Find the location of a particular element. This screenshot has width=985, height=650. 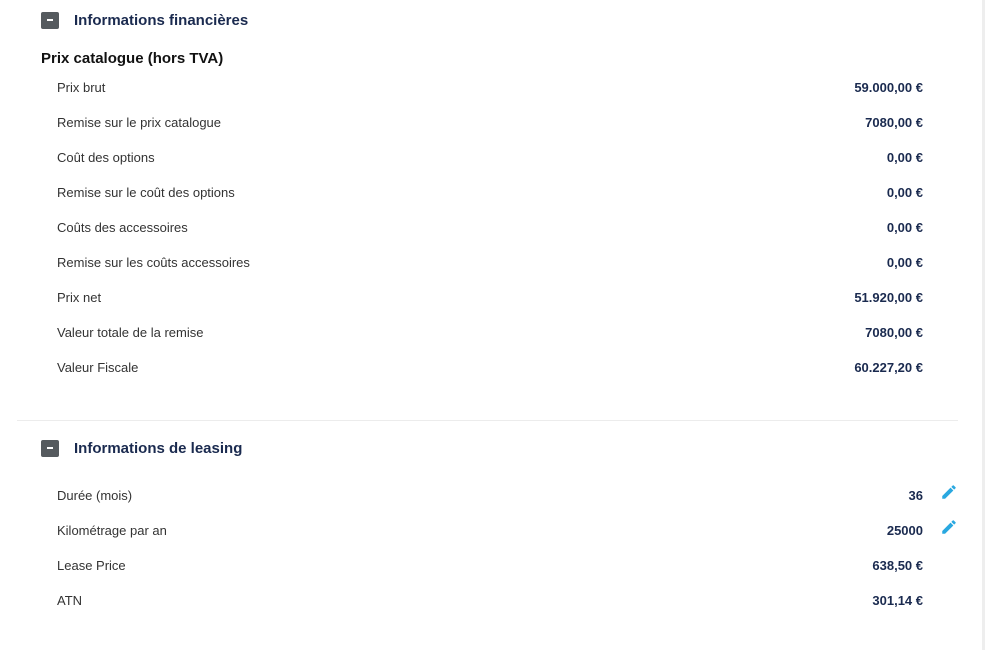

leasing-row-duration: Durée (mois) 36 is located at coordinates (490, 495).